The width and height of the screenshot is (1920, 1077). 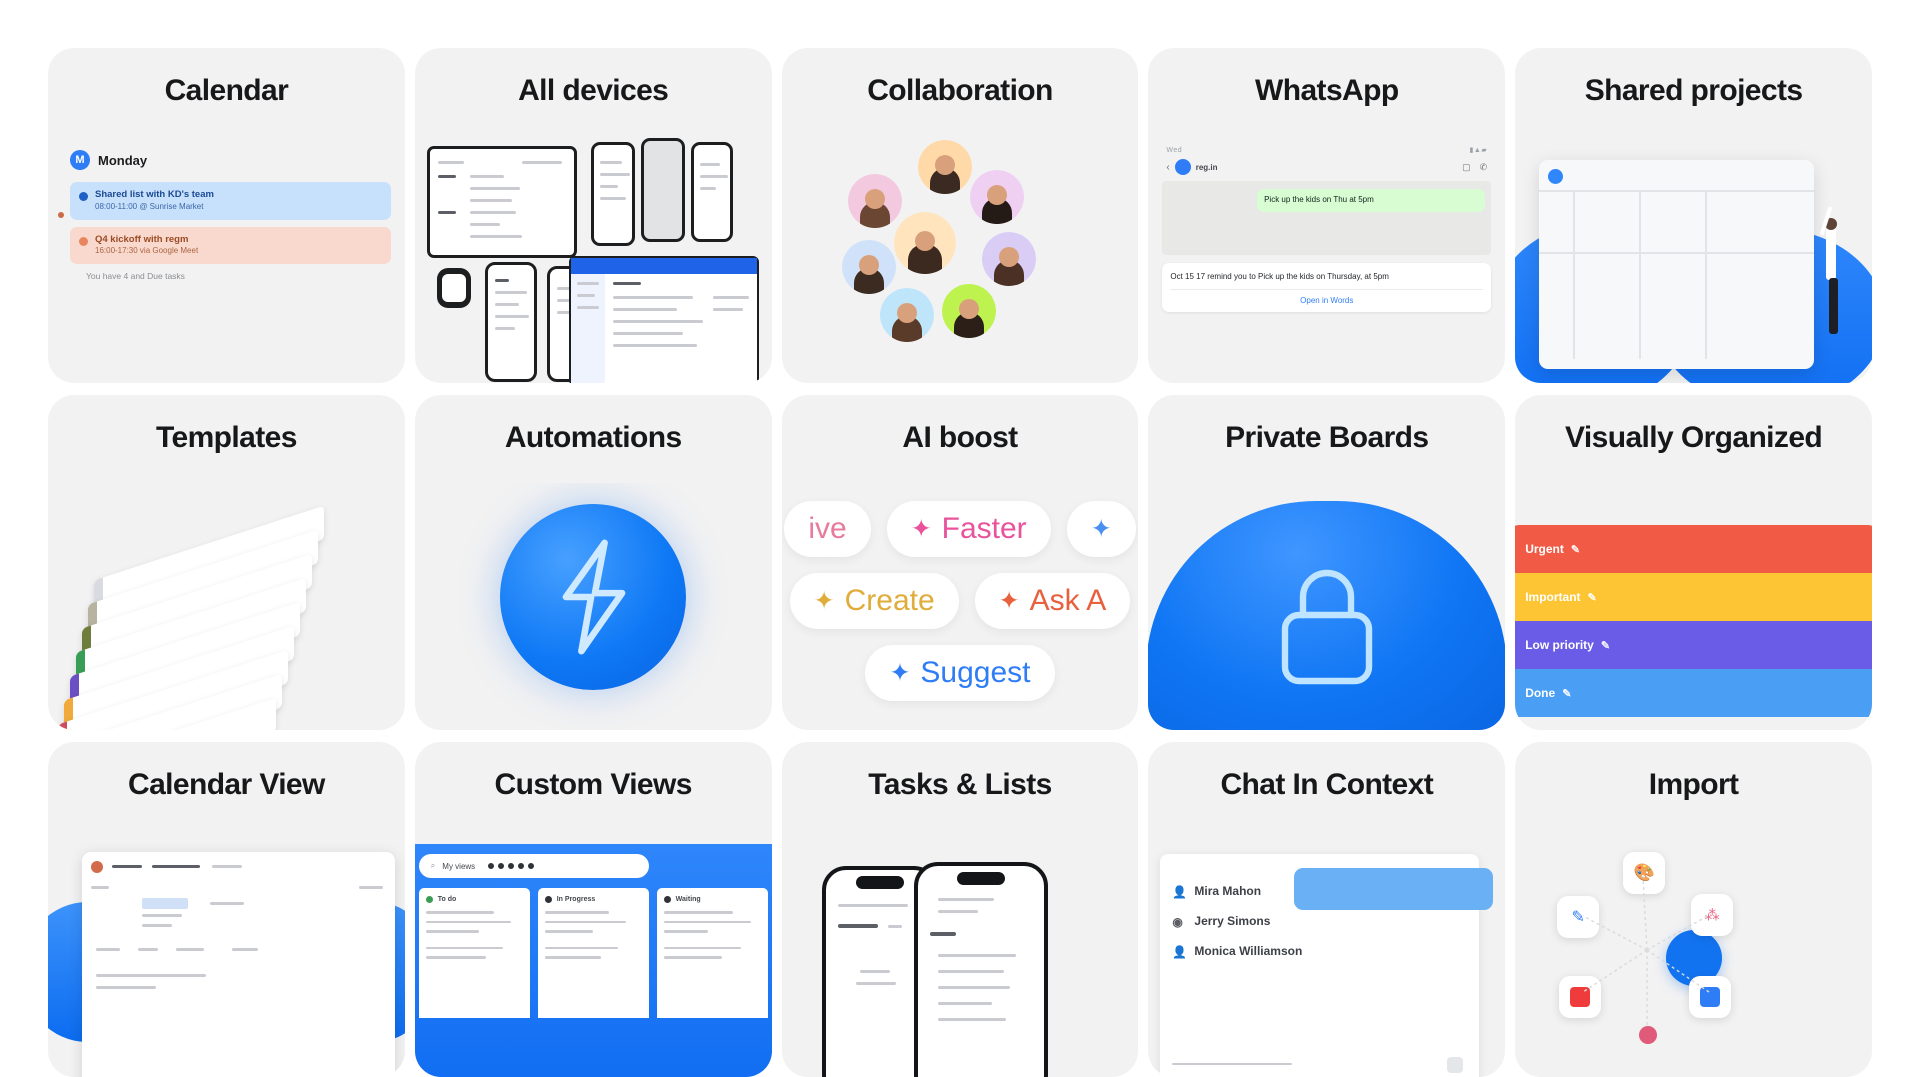 I want to click on send-button, so click(x=1455, y=1065).